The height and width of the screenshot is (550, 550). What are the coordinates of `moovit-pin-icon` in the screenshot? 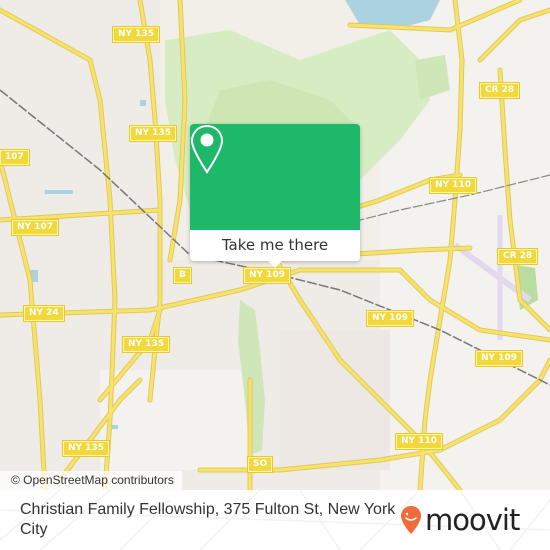 It's located at (411, 520).